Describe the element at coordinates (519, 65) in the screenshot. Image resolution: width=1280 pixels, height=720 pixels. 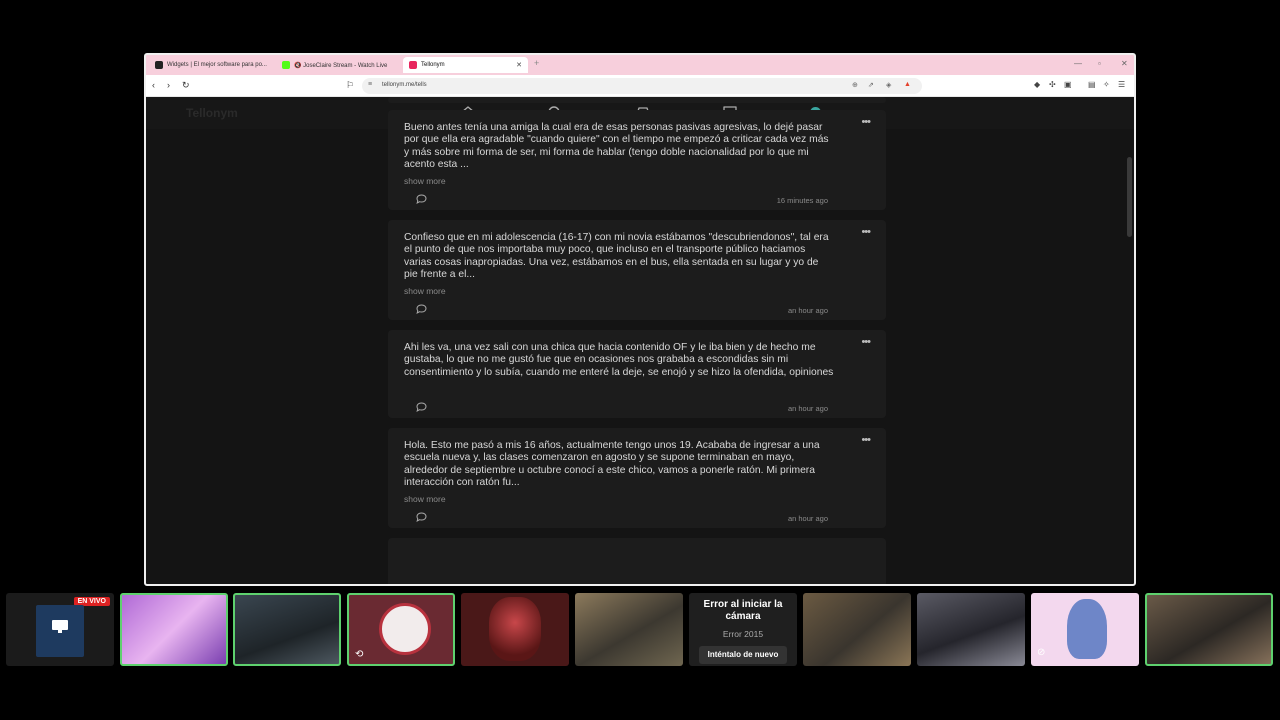
I see `close-tab-icon: ✕` at that location.